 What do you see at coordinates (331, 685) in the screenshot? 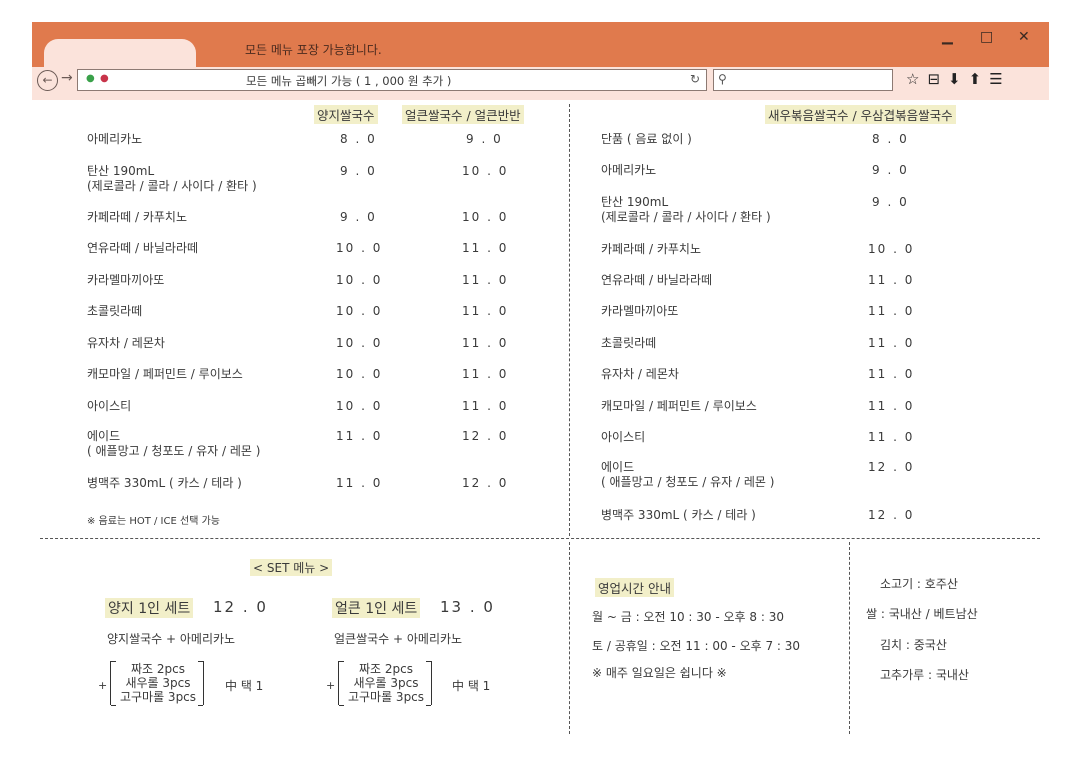
I see `set-2-plus: +` at bounding box center [331, 685].